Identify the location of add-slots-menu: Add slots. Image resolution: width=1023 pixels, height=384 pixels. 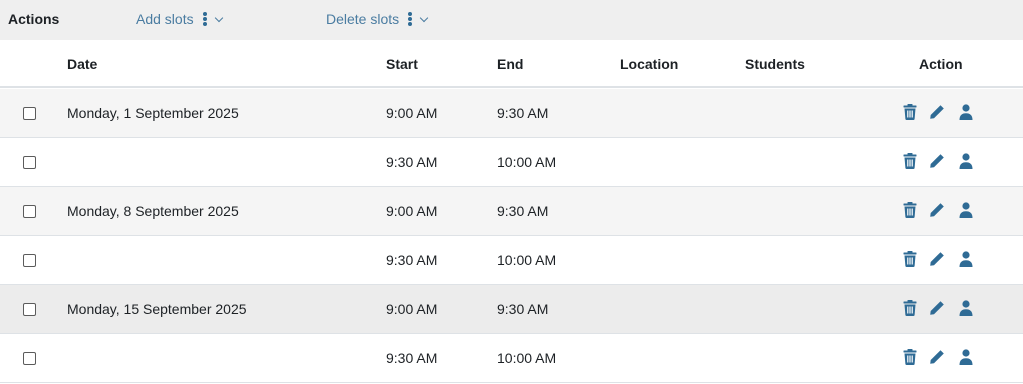
(179, 19).